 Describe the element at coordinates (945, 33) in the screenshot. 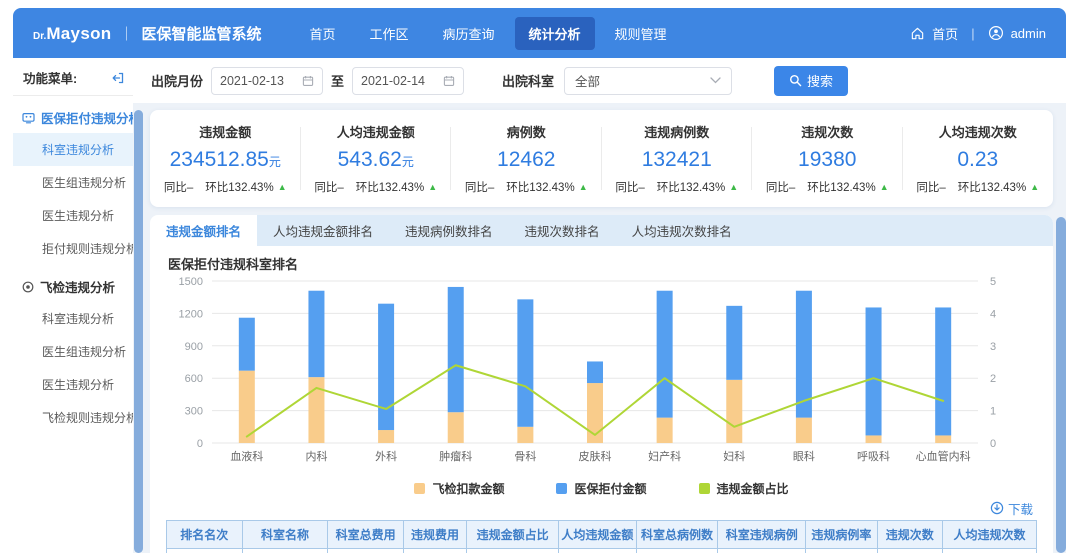

I see `home-link: 首页` at that location.